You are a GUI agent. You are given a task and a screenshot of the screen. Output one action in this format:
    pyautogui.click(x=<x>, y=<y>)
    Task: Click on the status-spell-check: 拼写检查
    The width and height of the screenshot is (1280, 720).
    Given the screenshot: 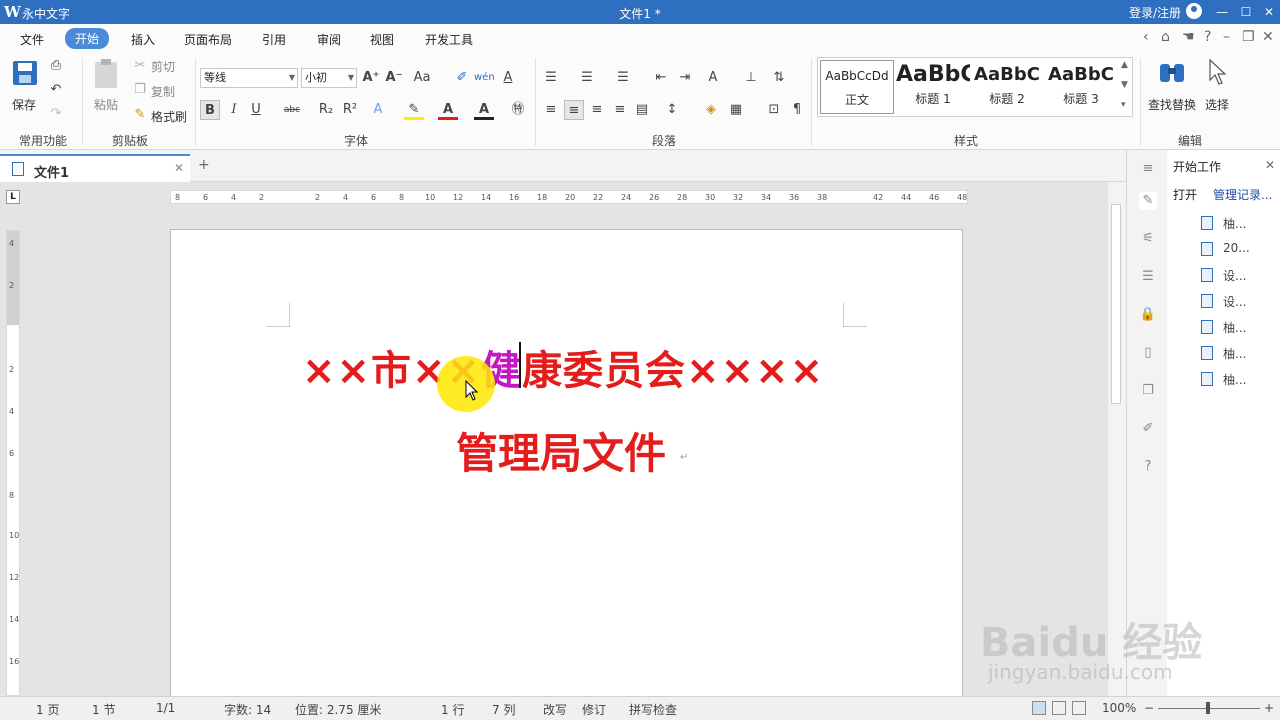 What is the action you would take?
    pyautogui.click(x=653, y=709)
    